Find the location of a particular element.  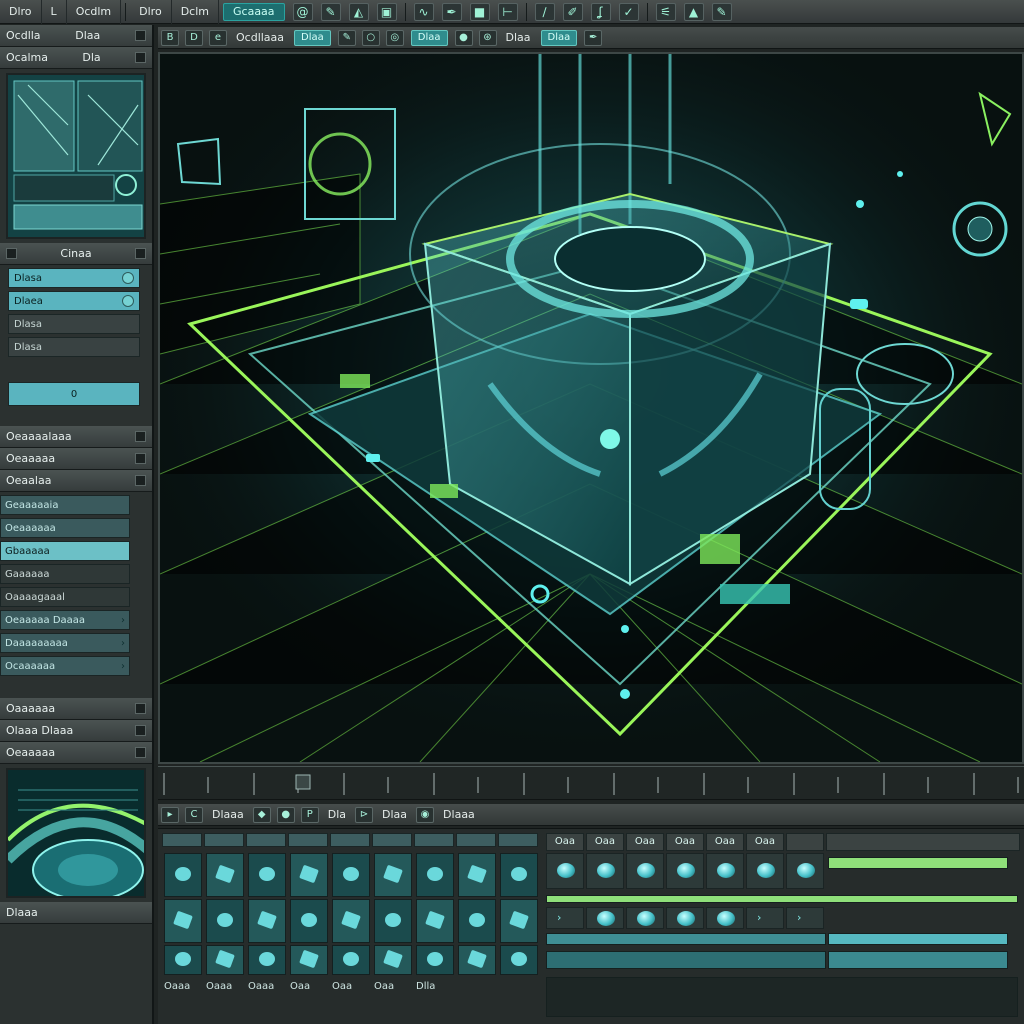

panel-close-icon is located at coordinates (140, 35).